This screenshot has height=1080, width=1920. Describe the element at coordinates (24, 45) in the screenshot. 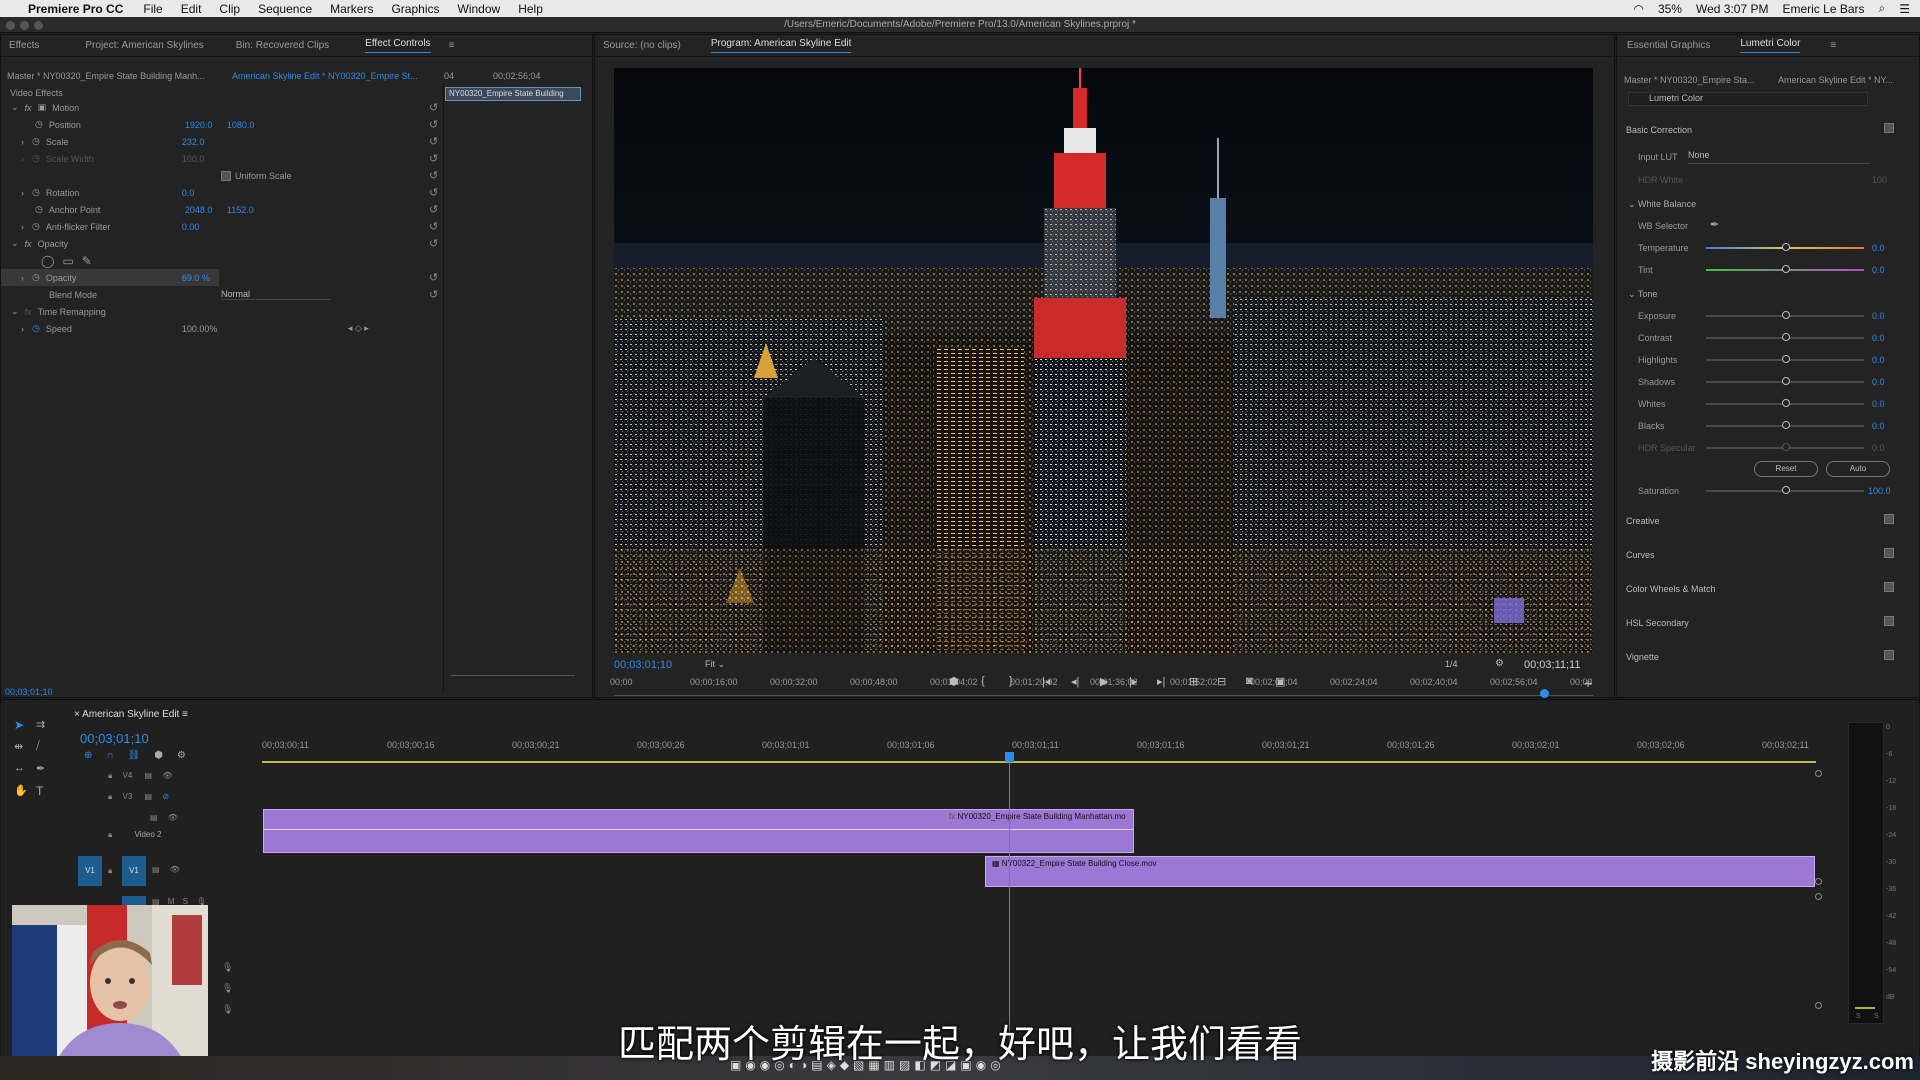

I see `tab-effects: Effects` at that location.